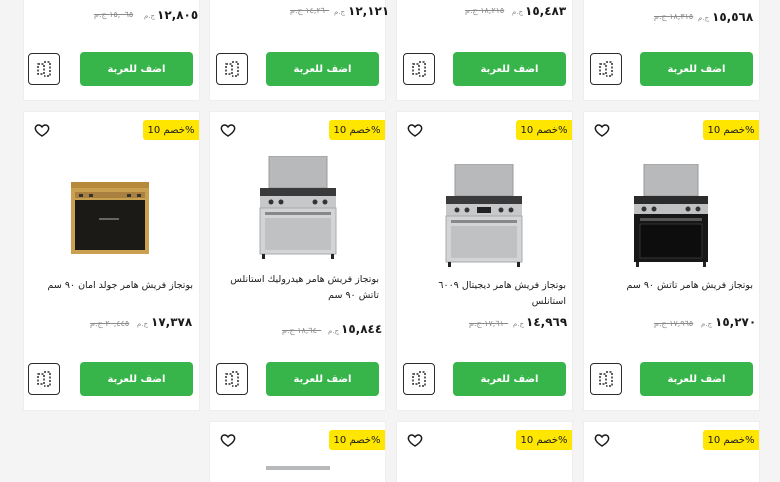 The width and height of the screenshot is (780, 482). Describe the element at coordinates (489, 323) in the screenshot. I see `old-price: ١٧,٦١٠ ج.م` at that location.